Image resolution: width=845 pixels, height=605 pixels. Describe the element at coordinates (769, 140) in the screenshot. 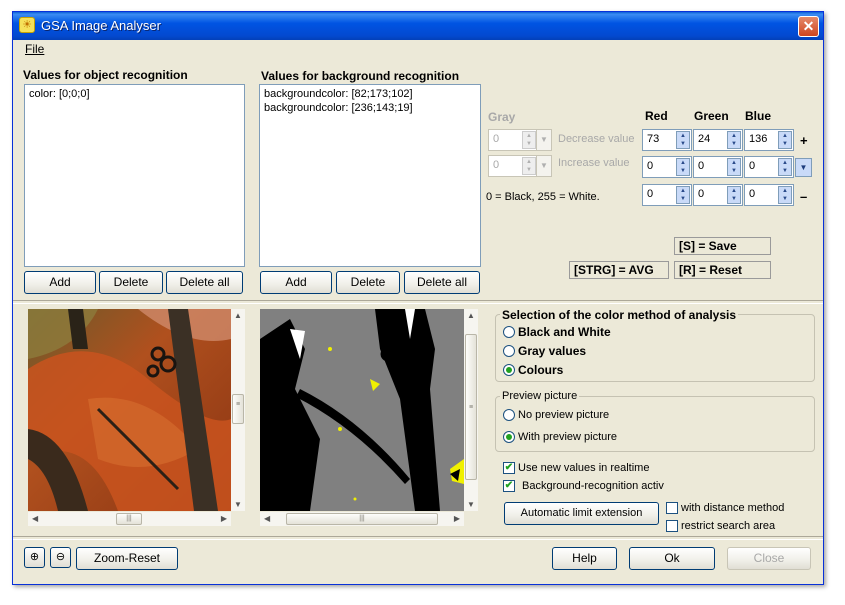

I see `blue-decrease-stepper: 136 ▲ ▼` at that location.